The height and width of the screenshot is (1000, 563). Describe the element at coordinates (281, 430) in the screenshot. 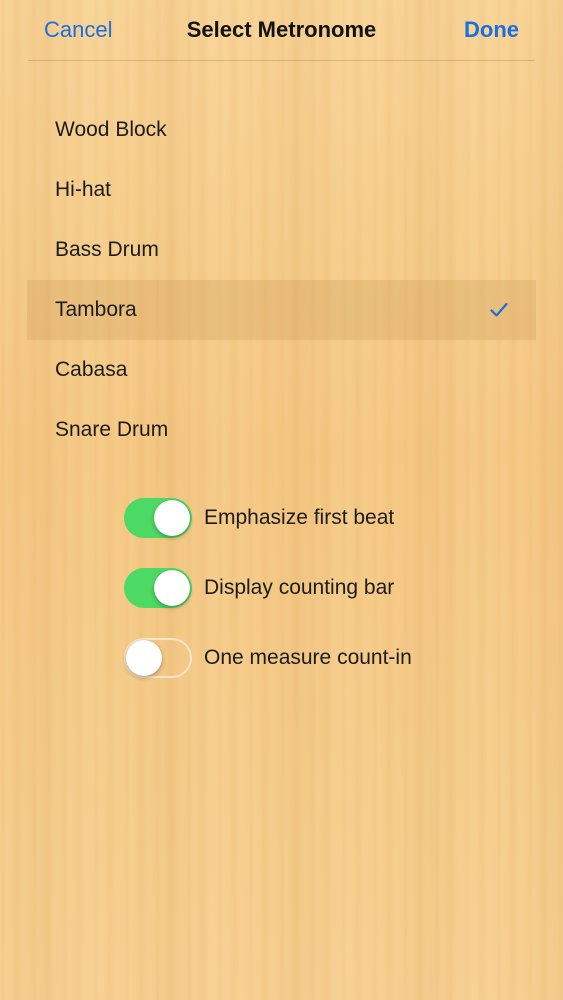

I see `list-item-snare-drum: Snare Drum` at that location.